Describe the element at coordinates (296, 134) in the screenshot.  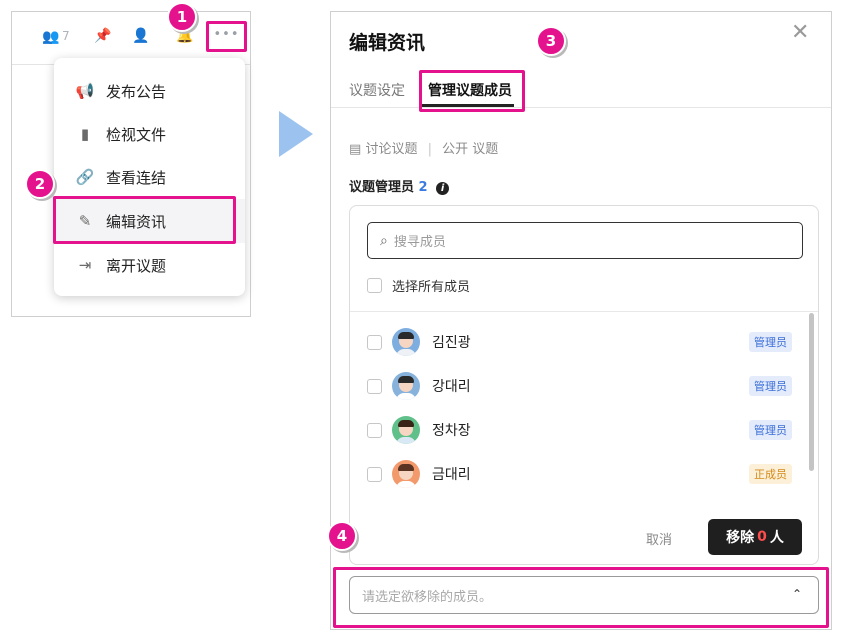
I see `arrow-right-icon` at that location.